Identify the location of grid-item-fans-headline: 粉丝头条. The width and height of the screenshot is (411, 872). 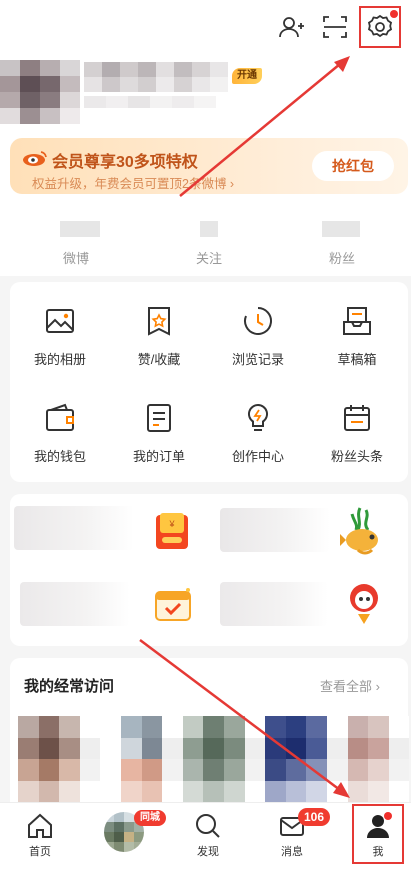
(357, 433).